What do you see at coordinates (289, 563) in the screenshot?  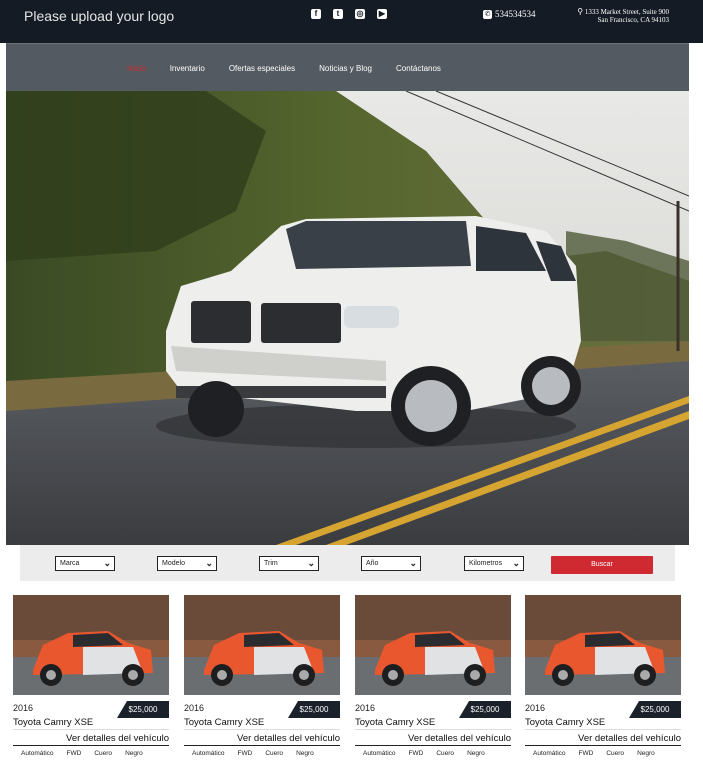 I see `filter-trim: Trim ⌄` at bounding box center [289, 563].